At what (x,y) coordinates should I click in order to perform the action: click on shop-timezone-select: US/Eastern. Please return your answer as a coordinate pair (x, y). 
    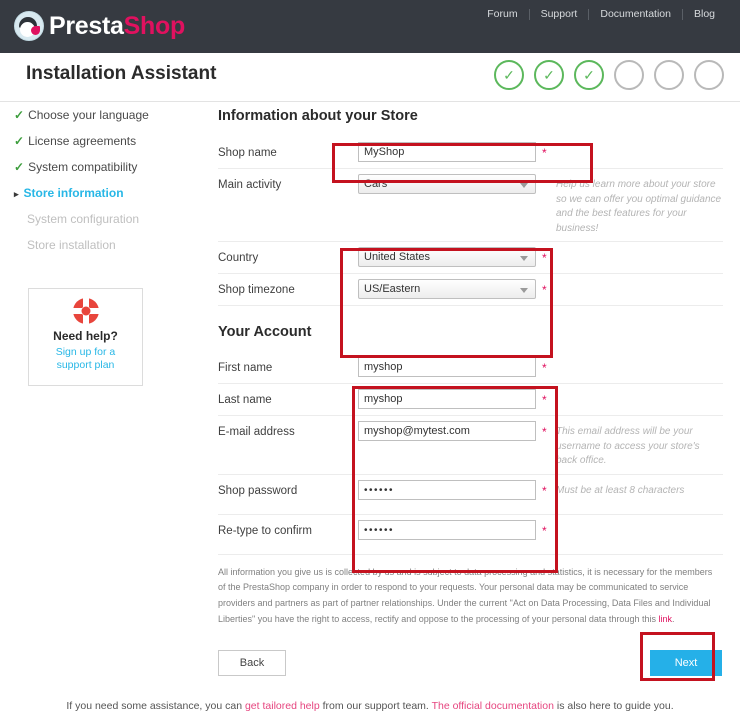
    Looking at the image, I should click on (447, 289).